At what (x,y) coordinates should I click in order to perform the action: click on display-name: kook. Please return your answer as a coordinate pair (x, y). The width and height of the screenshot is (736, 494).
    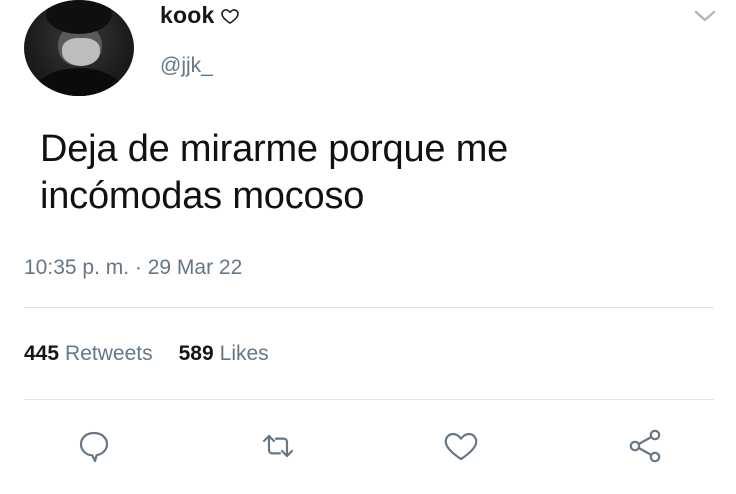
    Looking at the image, I should click on (187, 15).